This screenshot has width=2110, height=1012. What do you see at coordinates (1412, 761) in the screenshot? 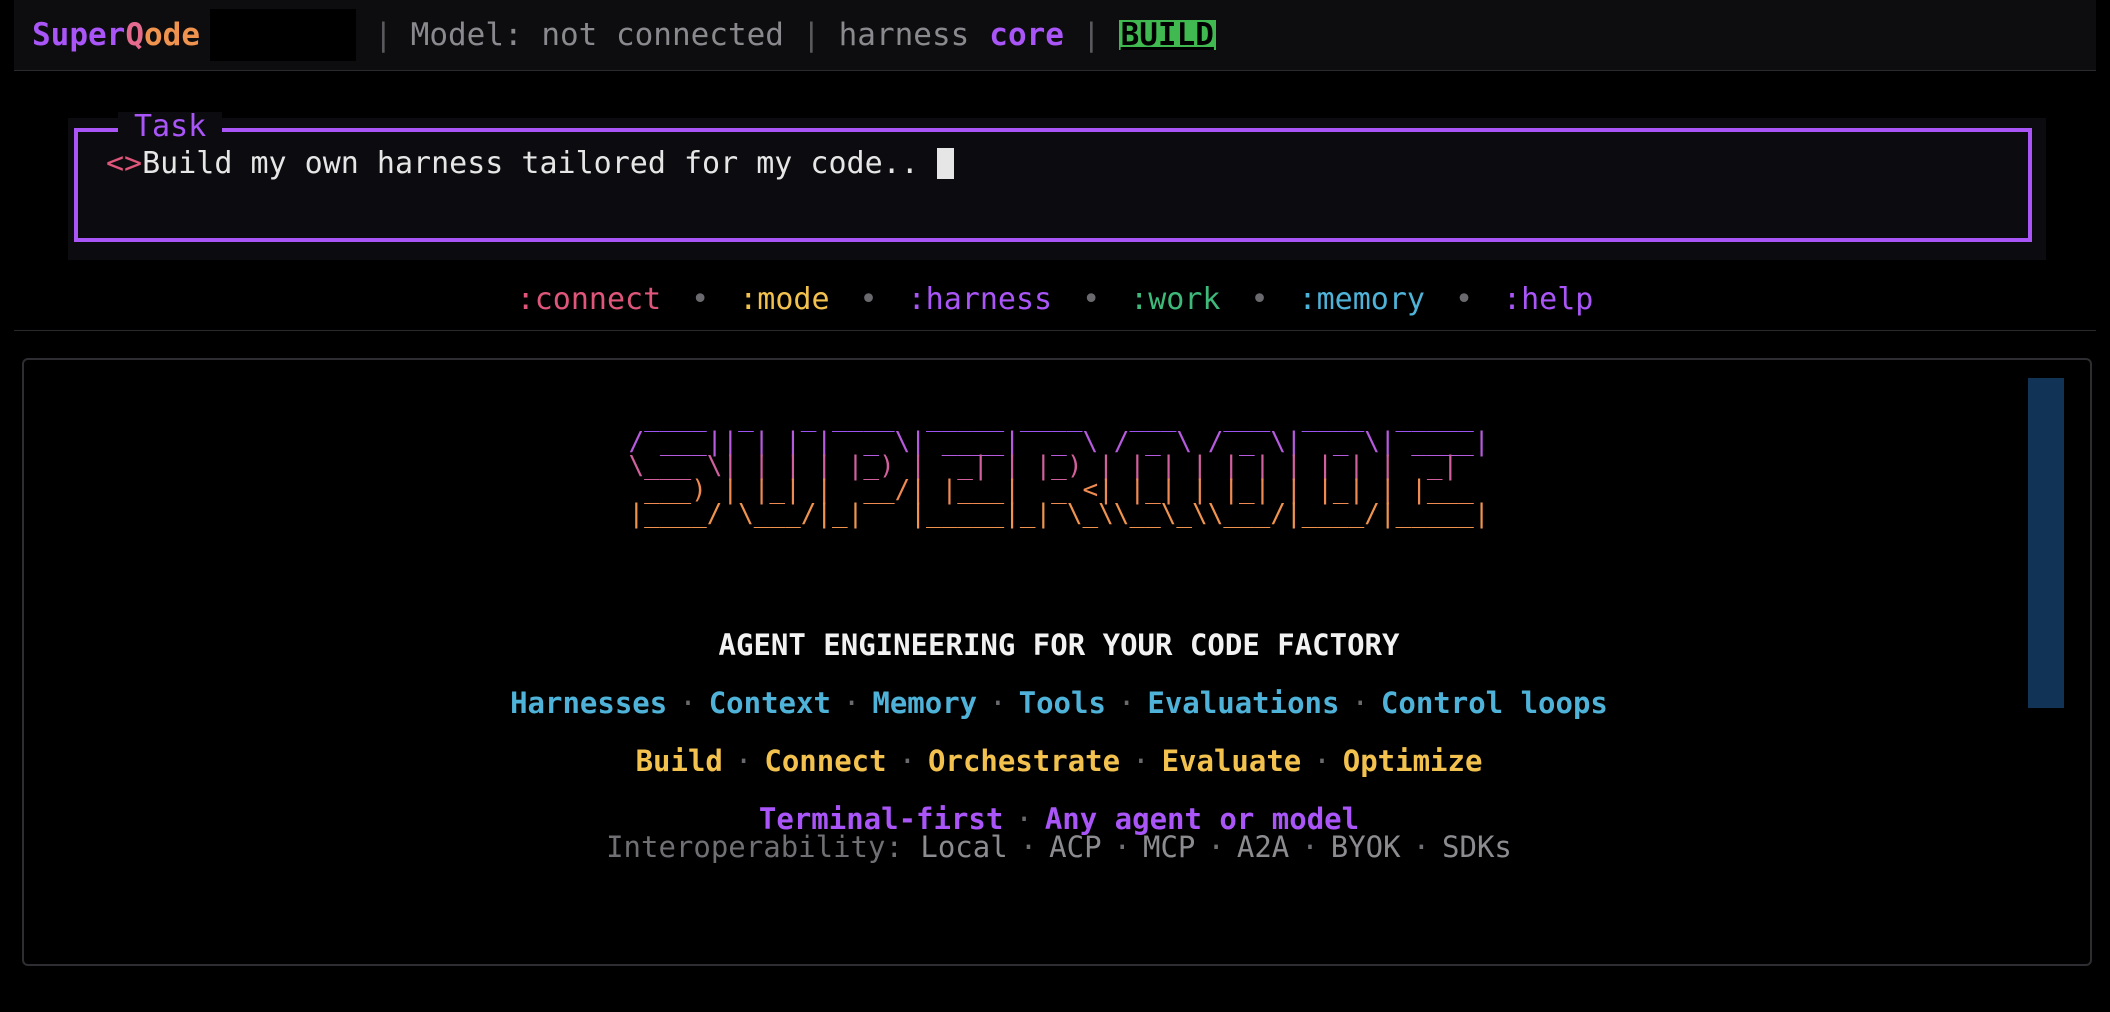
I see `action-item: Optimize` at bounding box center [1412, 761].